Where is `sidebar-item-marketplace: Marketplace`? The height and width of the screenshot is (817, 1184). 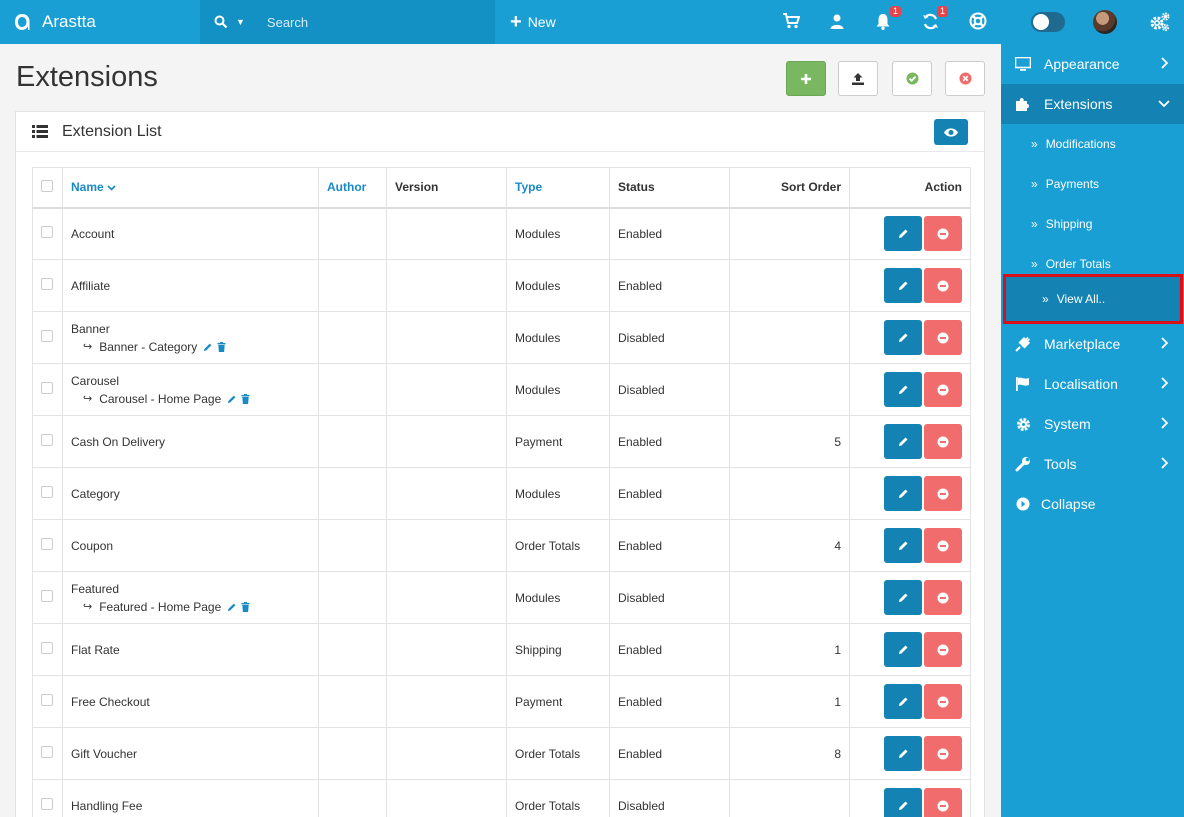
sidebar-item-marketplace: Marketplace is located at coordinates (1092, 344).